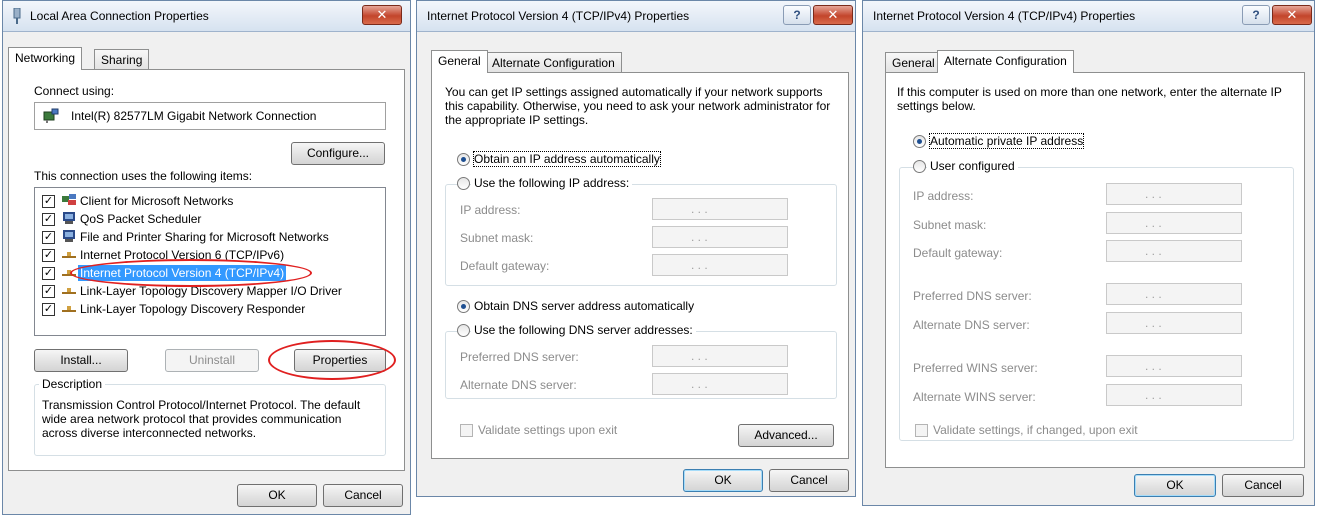  I want to click on window-title: Local Area Connection Properties, so click(119, 16).